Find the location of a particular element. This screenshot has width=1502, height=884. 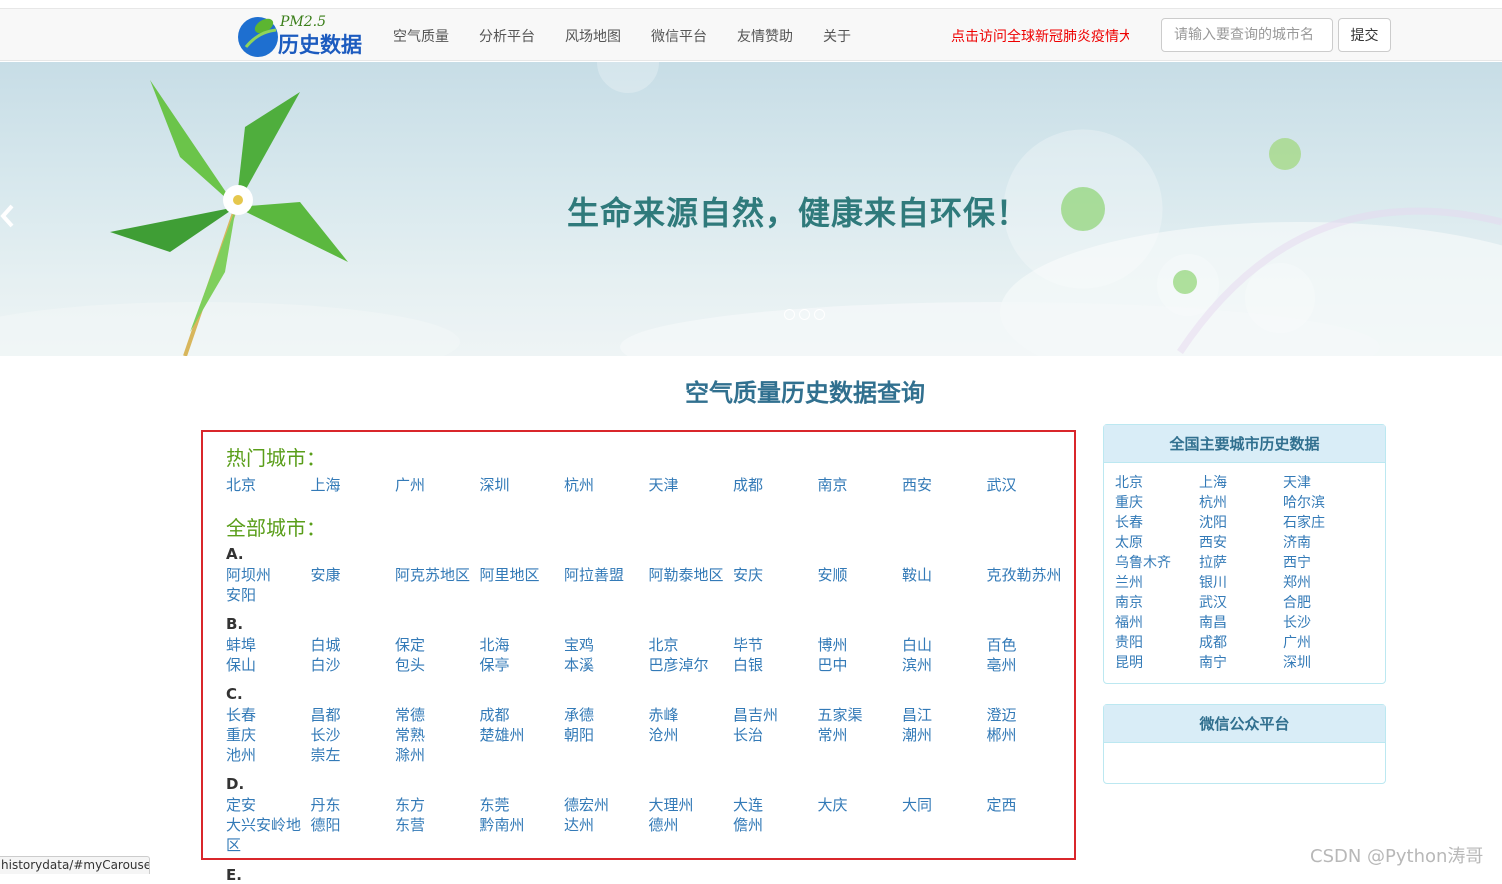

city-link: 亳州 is located at coordinates (1029, 665).